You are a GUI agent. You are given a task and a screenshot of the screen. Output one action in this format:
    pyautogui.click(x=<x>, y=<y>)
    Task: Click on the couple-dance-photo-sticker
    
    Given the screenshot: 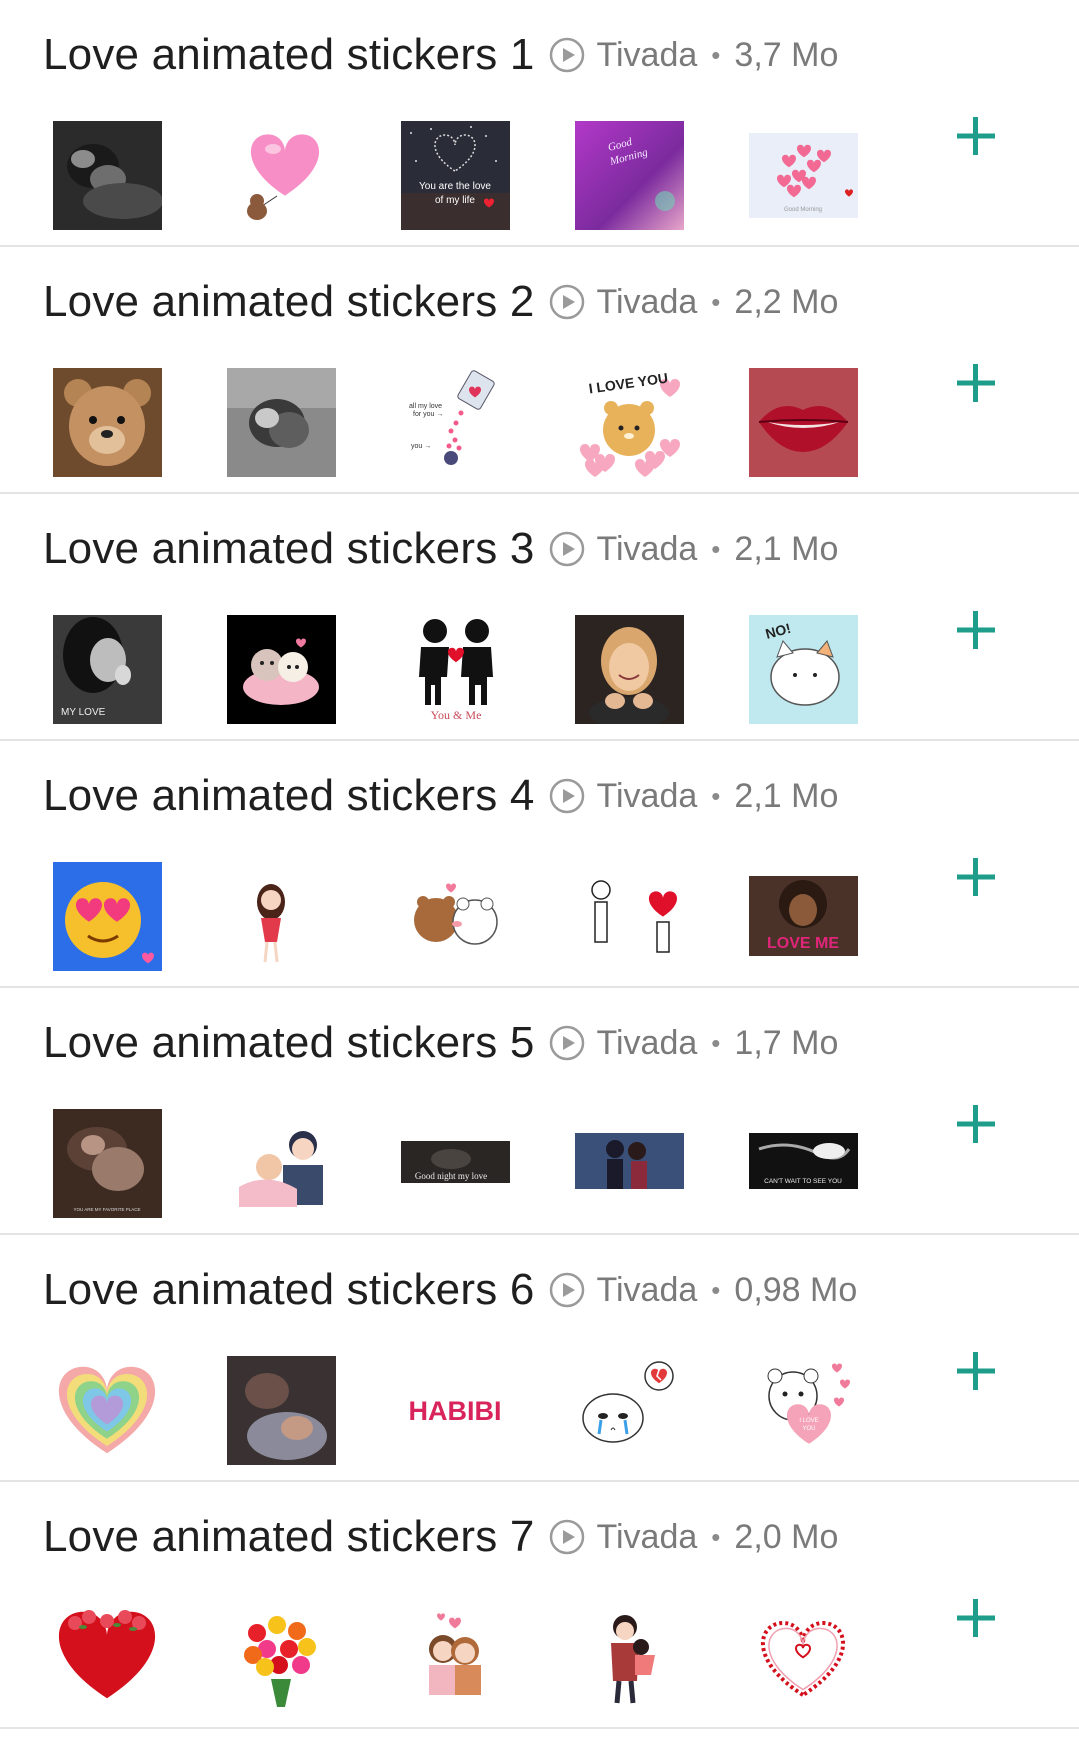 What is the action you would take?
    pyautogui.click(x=629, y=1163)
    